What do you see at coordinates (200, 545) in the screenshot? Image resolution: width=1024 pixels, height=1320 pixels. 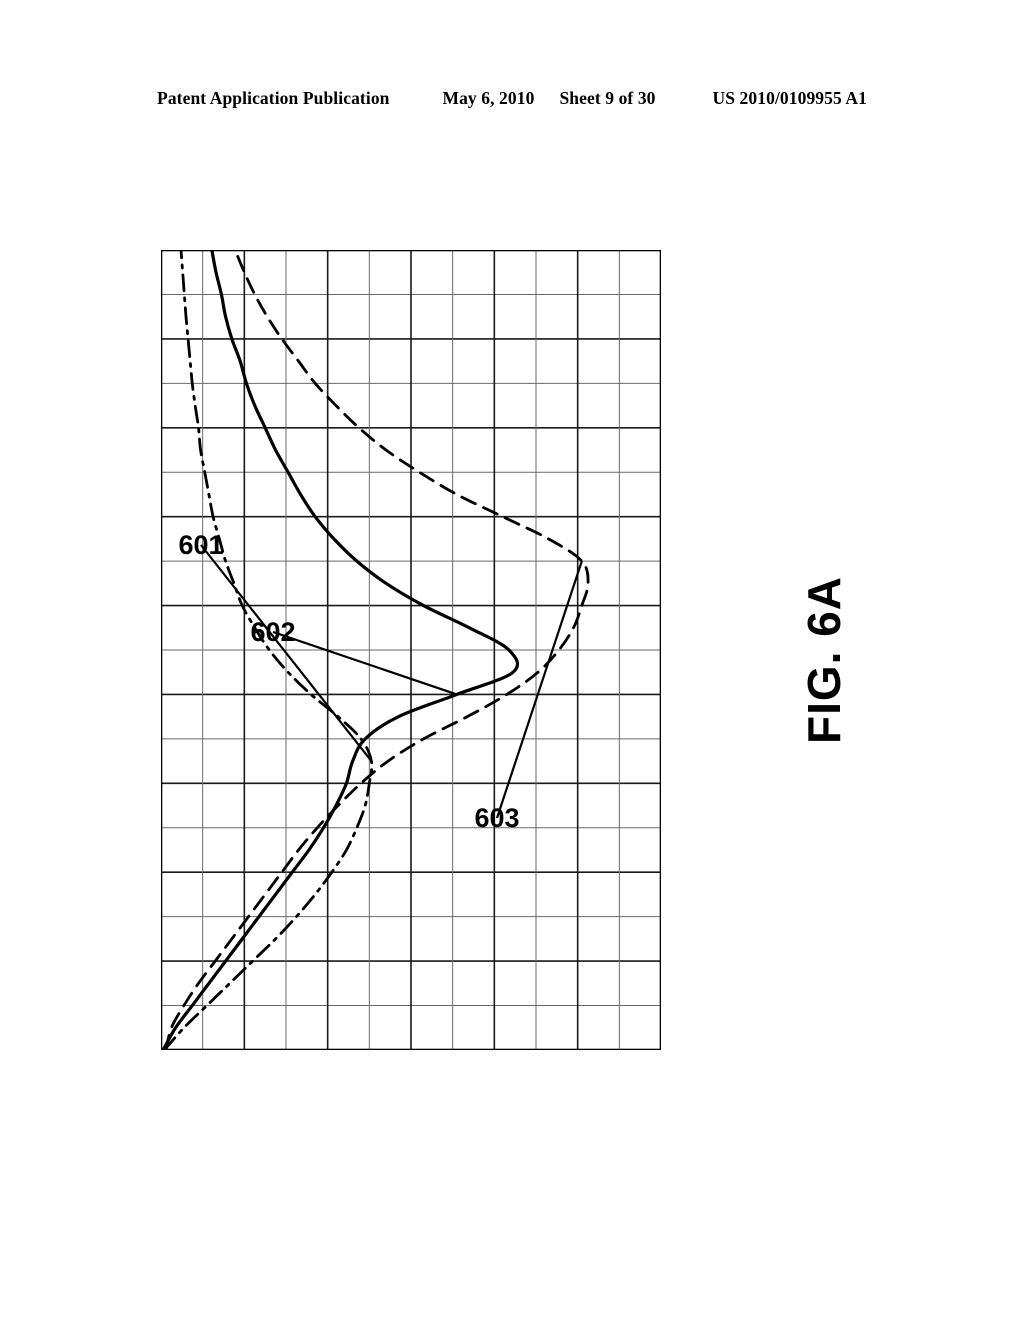 I see `reference-numeral-601: 601` at bounding box center [200, 545].